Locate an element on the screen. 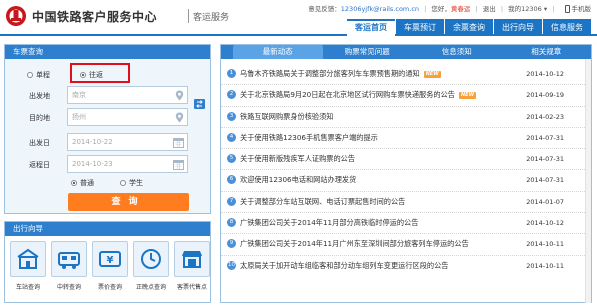 Image resolution: width=597 pixels, height=305 pixels. news-scrollbar is located at coordinates (588, 181).